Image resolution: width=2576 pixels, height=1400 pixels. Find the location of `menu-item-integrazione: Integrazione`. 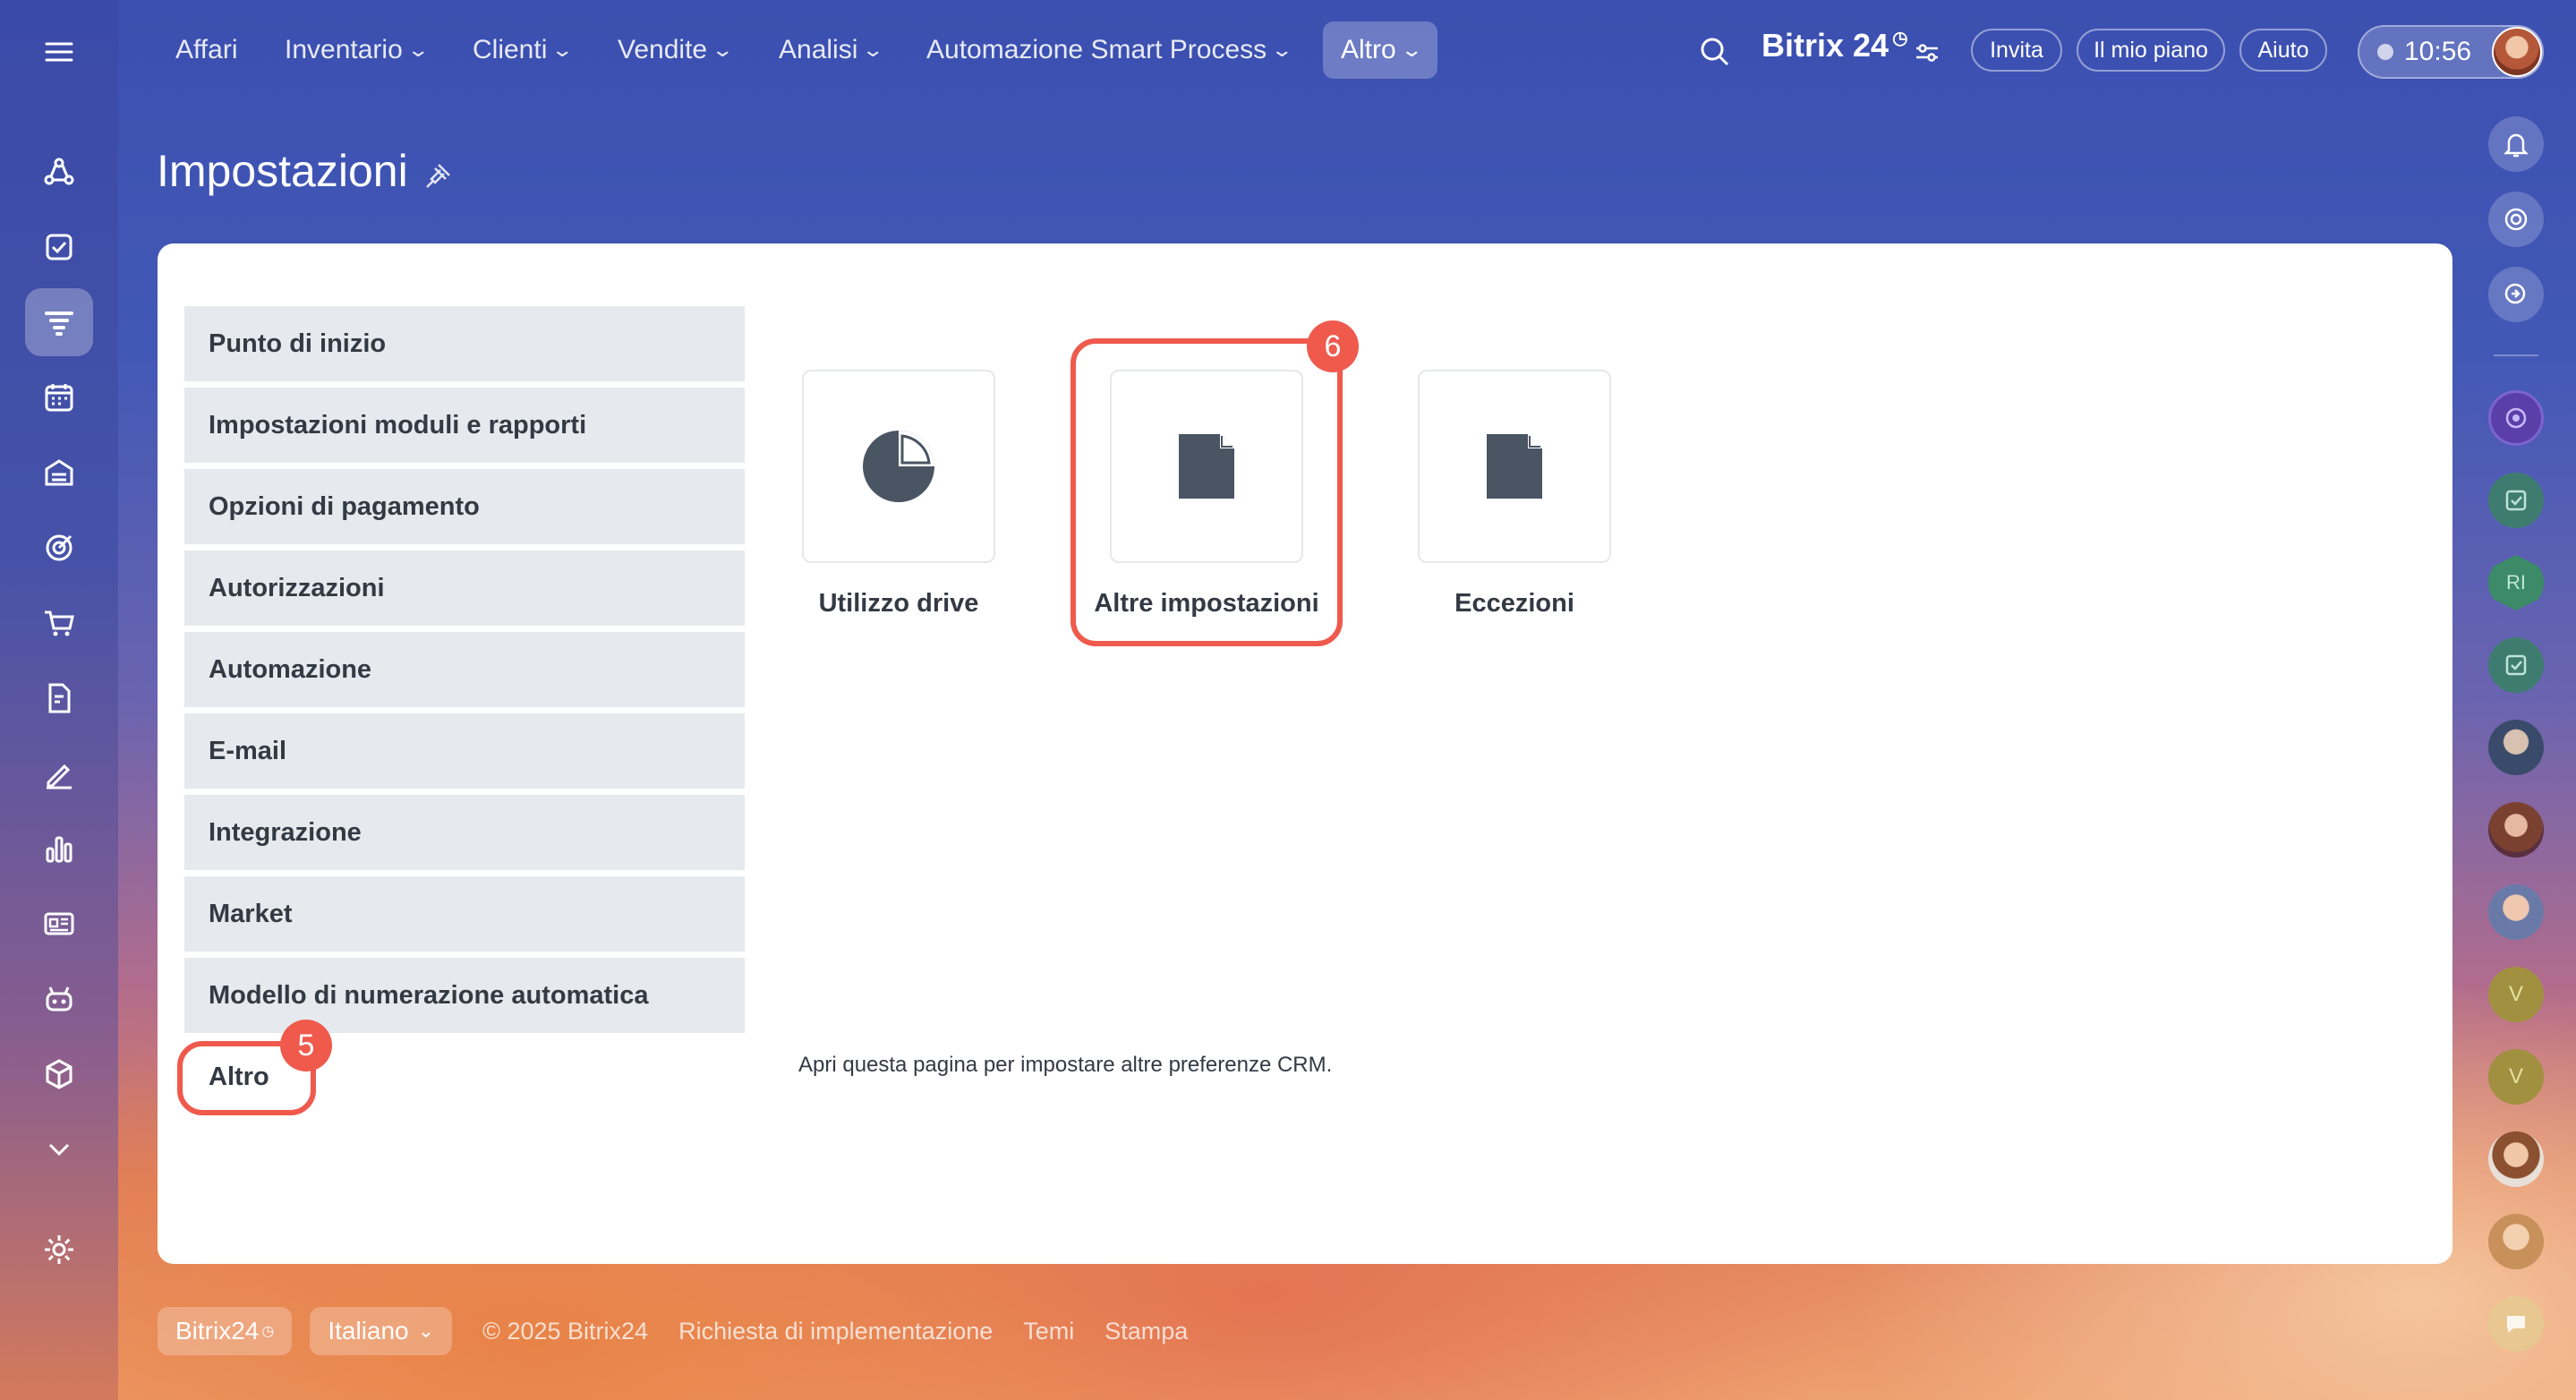

menu-item-integrazione: Integrazione is located at coordinates (464, 832).